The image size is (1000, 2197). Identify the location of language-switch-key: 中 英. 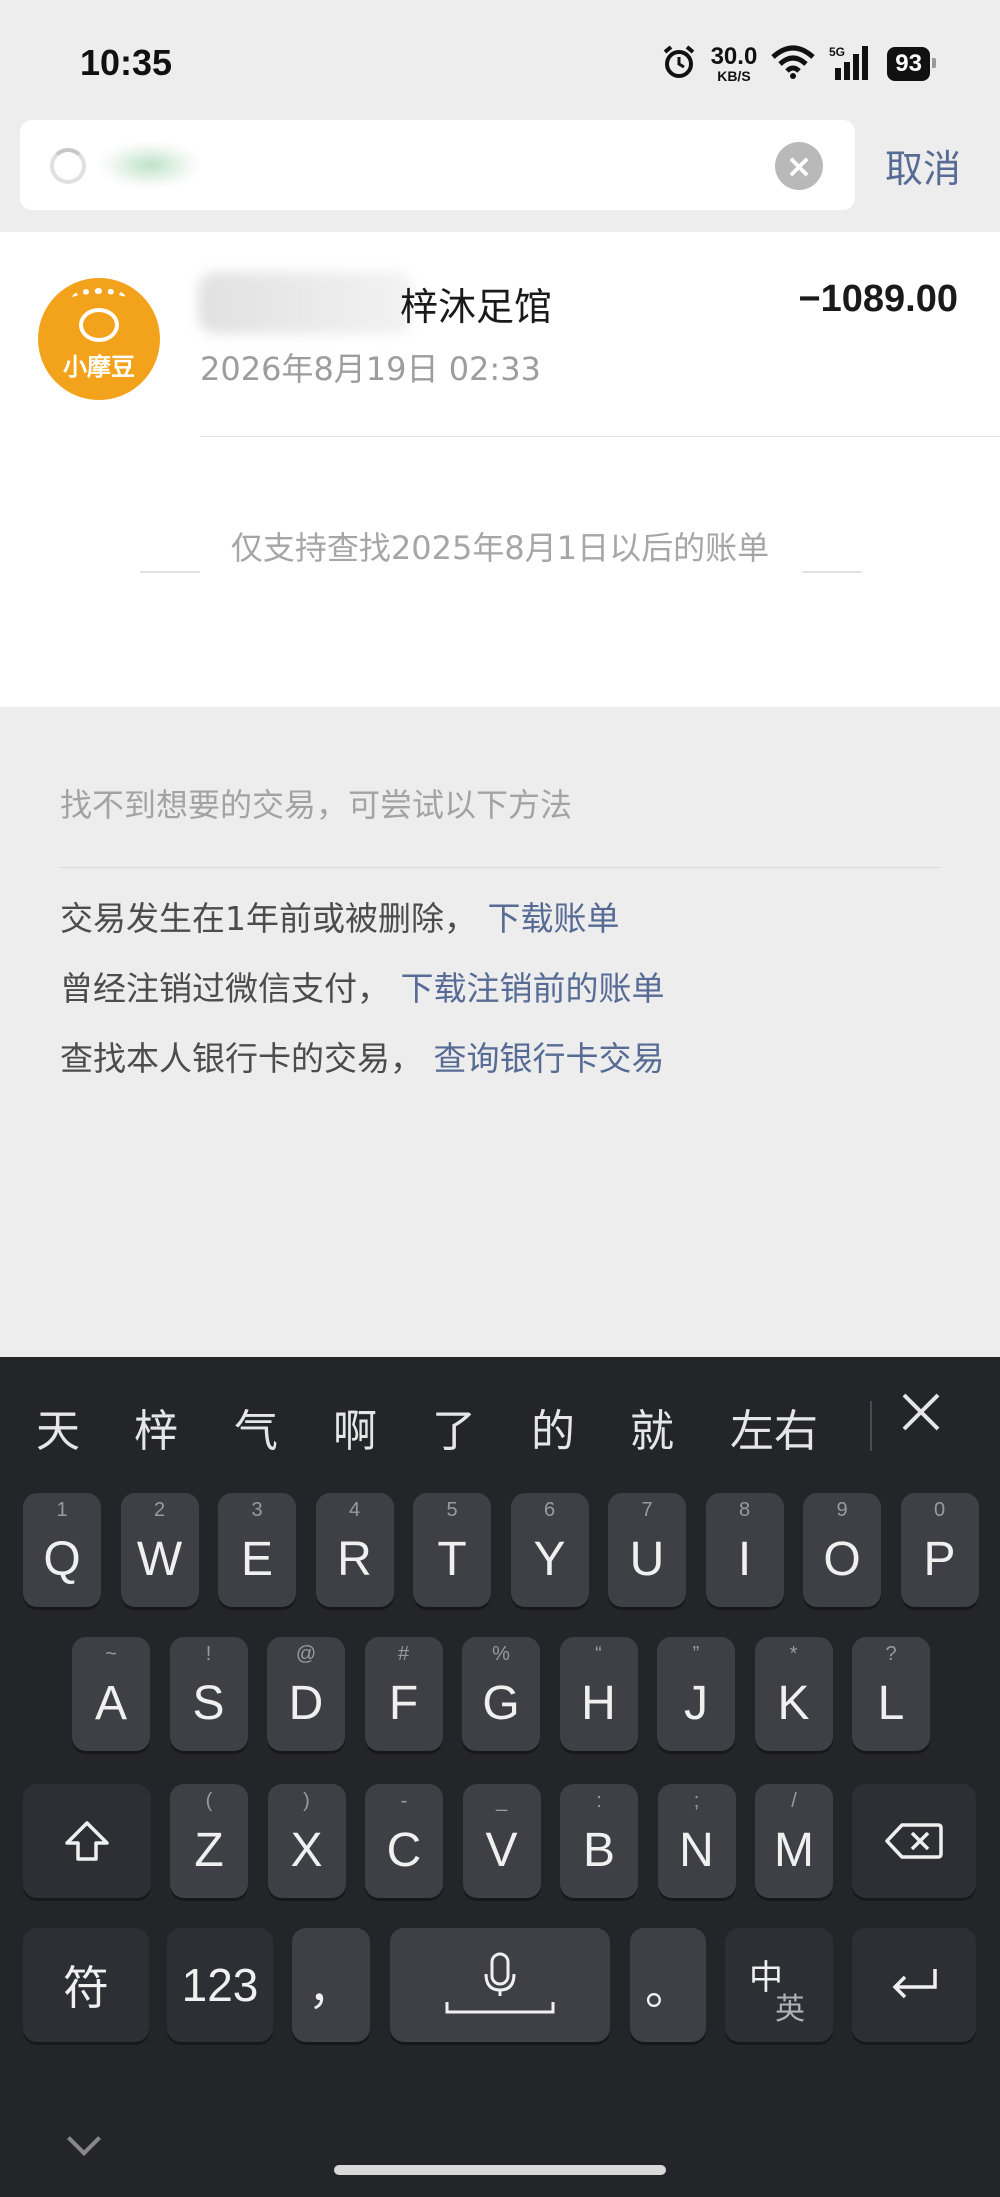
(779, 1985).